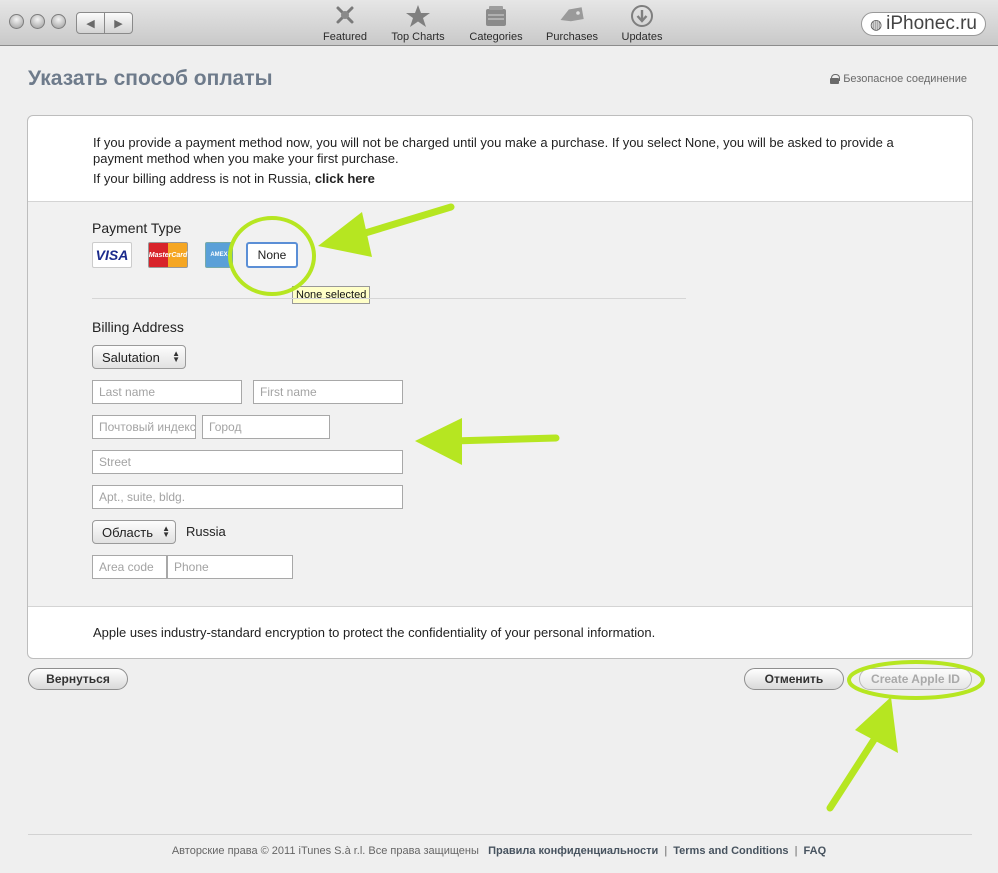  I want to click on section-divider, so click(389, 298).